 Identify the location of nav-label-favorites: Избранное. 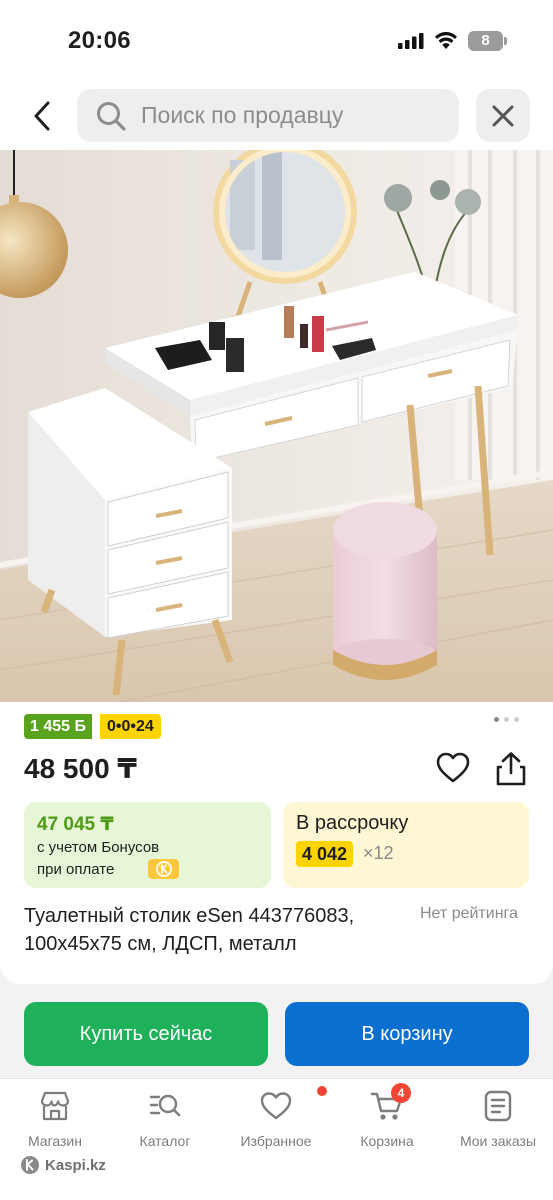
(276, 1141).